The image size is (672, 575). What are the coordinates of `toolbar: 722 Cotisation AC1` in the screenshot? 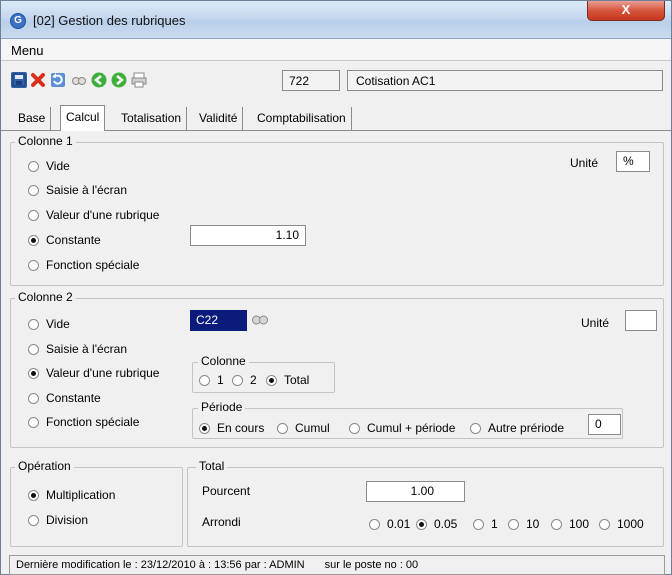 It's located at (336, 81).